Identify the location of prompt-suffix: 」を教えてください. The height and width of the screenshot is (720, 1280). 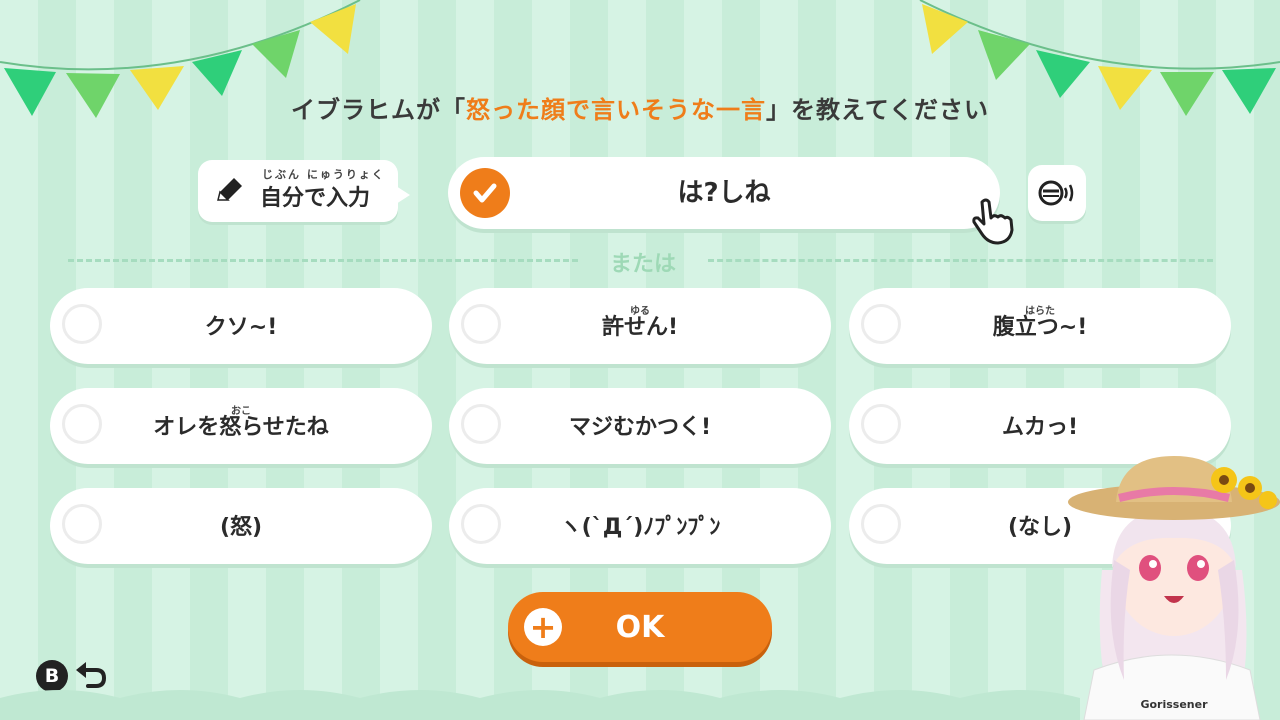
(877, 110).